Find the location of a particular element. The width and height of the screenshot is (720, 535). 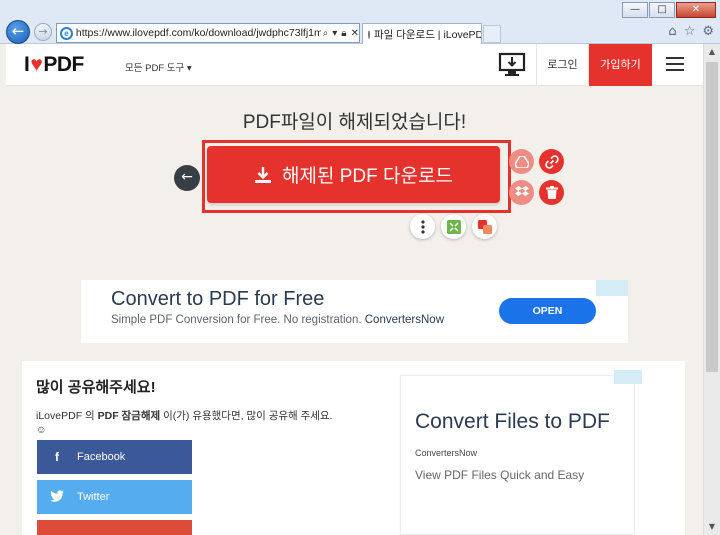

scroll-up-icon: ▲ is located at coordinates (712, 52).